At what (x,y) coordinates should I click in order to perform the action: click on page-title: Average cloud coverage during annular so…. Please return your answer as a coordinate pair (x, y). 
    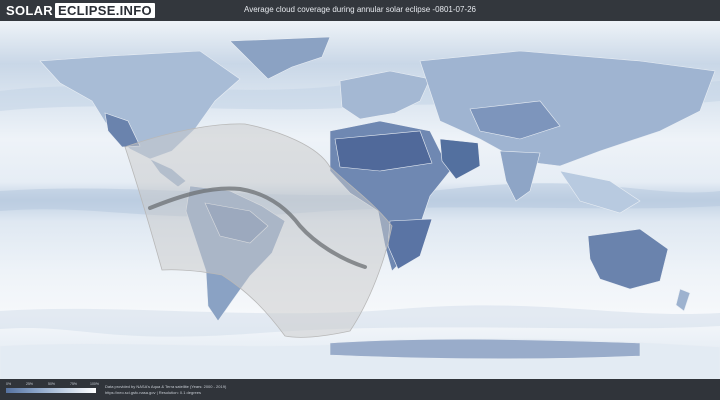
    Looking at the image, I should click on (360, 9).